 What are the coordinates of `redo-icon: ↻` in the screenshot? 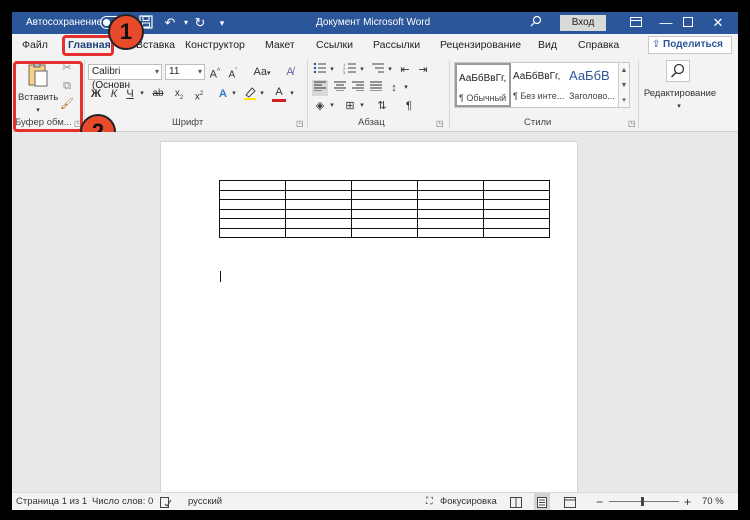 It's located at (200, 23).